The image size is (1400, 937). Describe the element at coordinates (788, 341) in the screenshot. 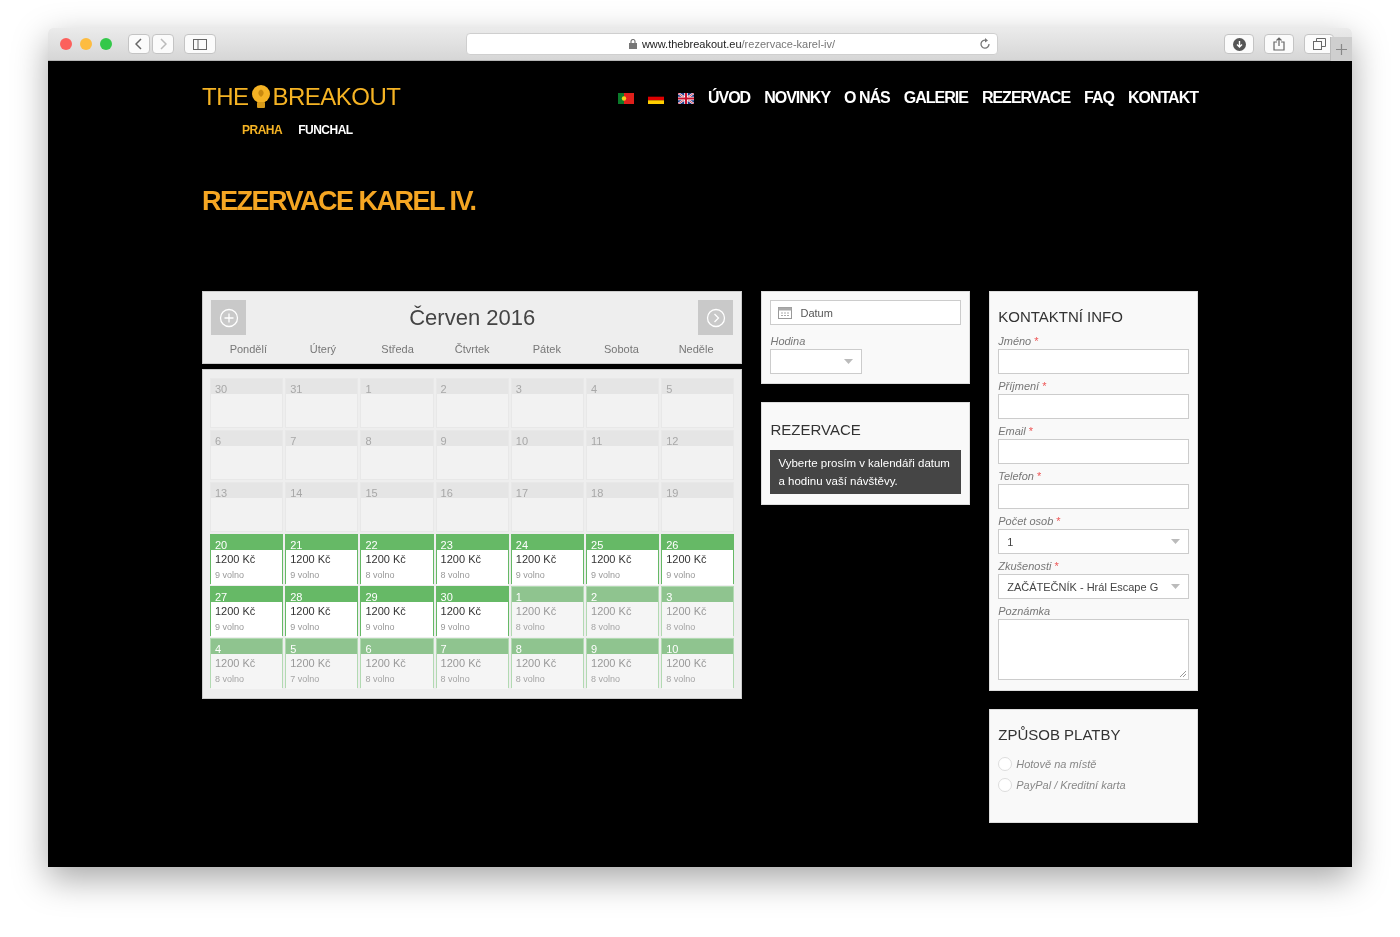

I see `field-label: Hodina` at that location.